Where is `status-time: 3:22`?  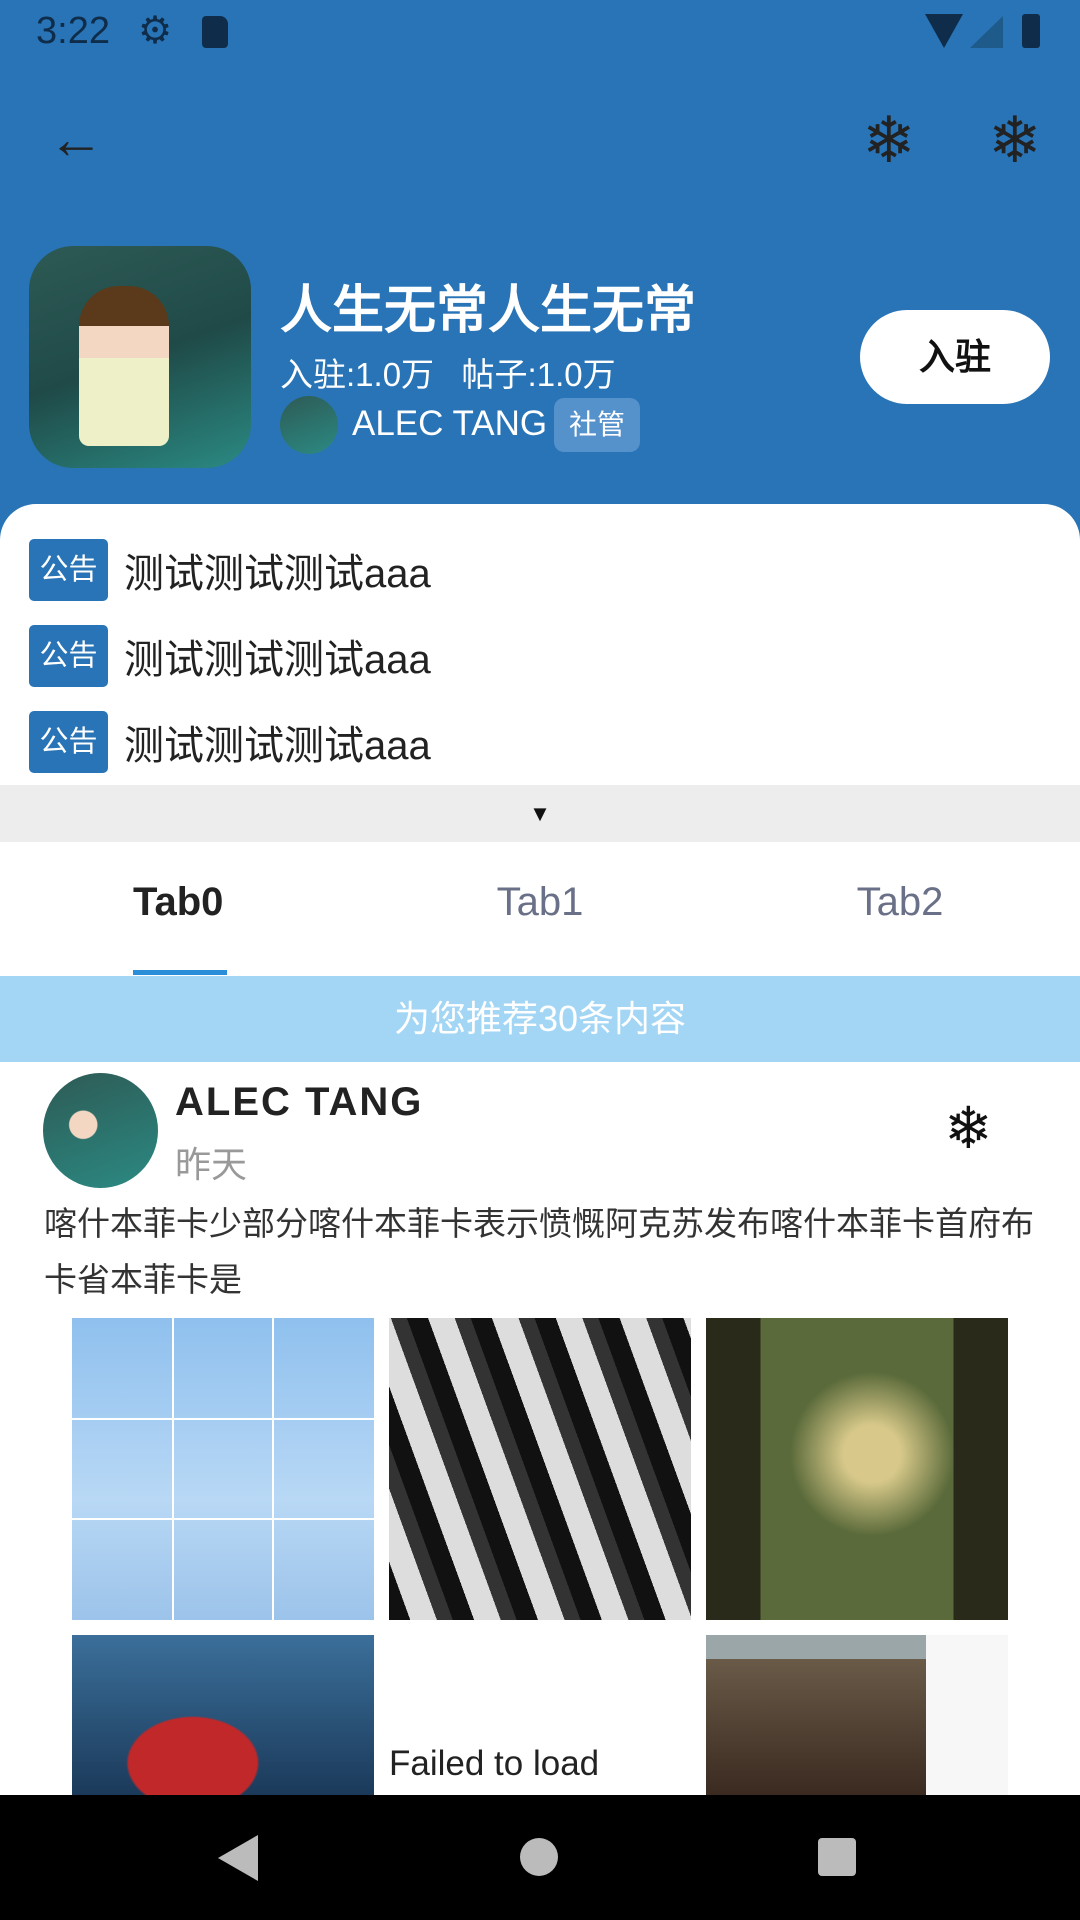
status-time: 3:22 is located at coordinates (73, 31).